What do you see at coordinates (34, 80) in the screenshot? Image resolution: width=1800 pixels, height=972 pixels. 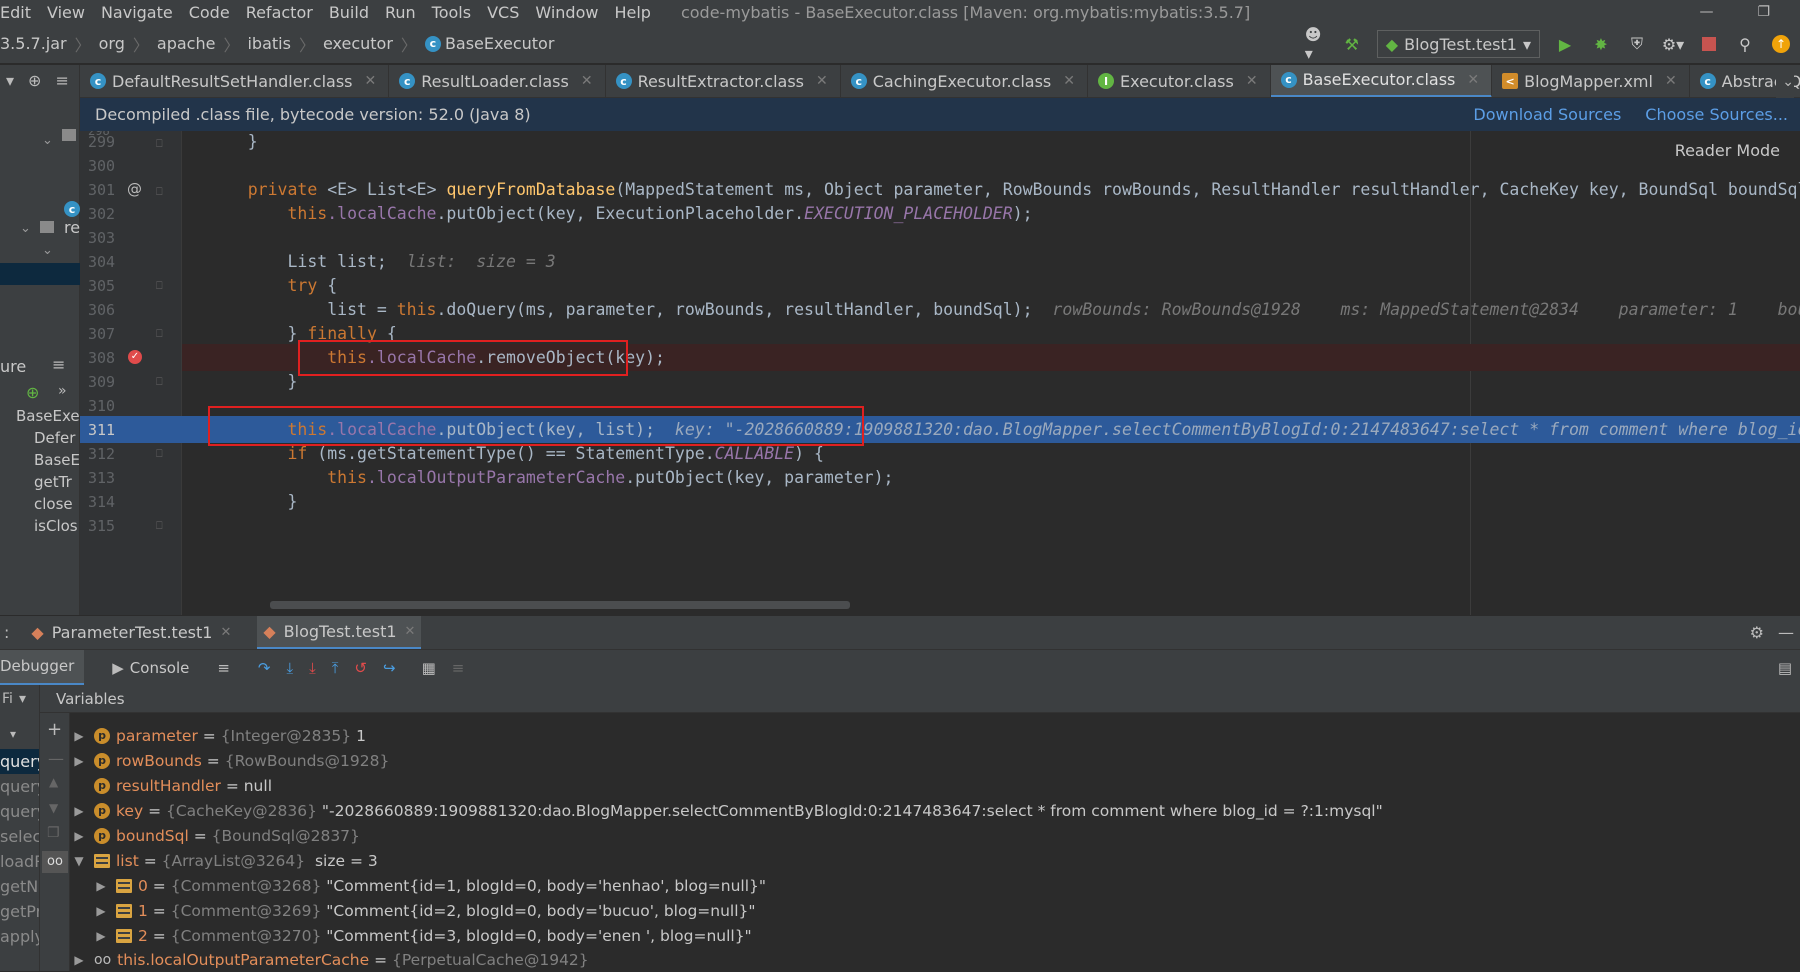 I see `locate-icon: ⊕` at bounding box center [34, 80].